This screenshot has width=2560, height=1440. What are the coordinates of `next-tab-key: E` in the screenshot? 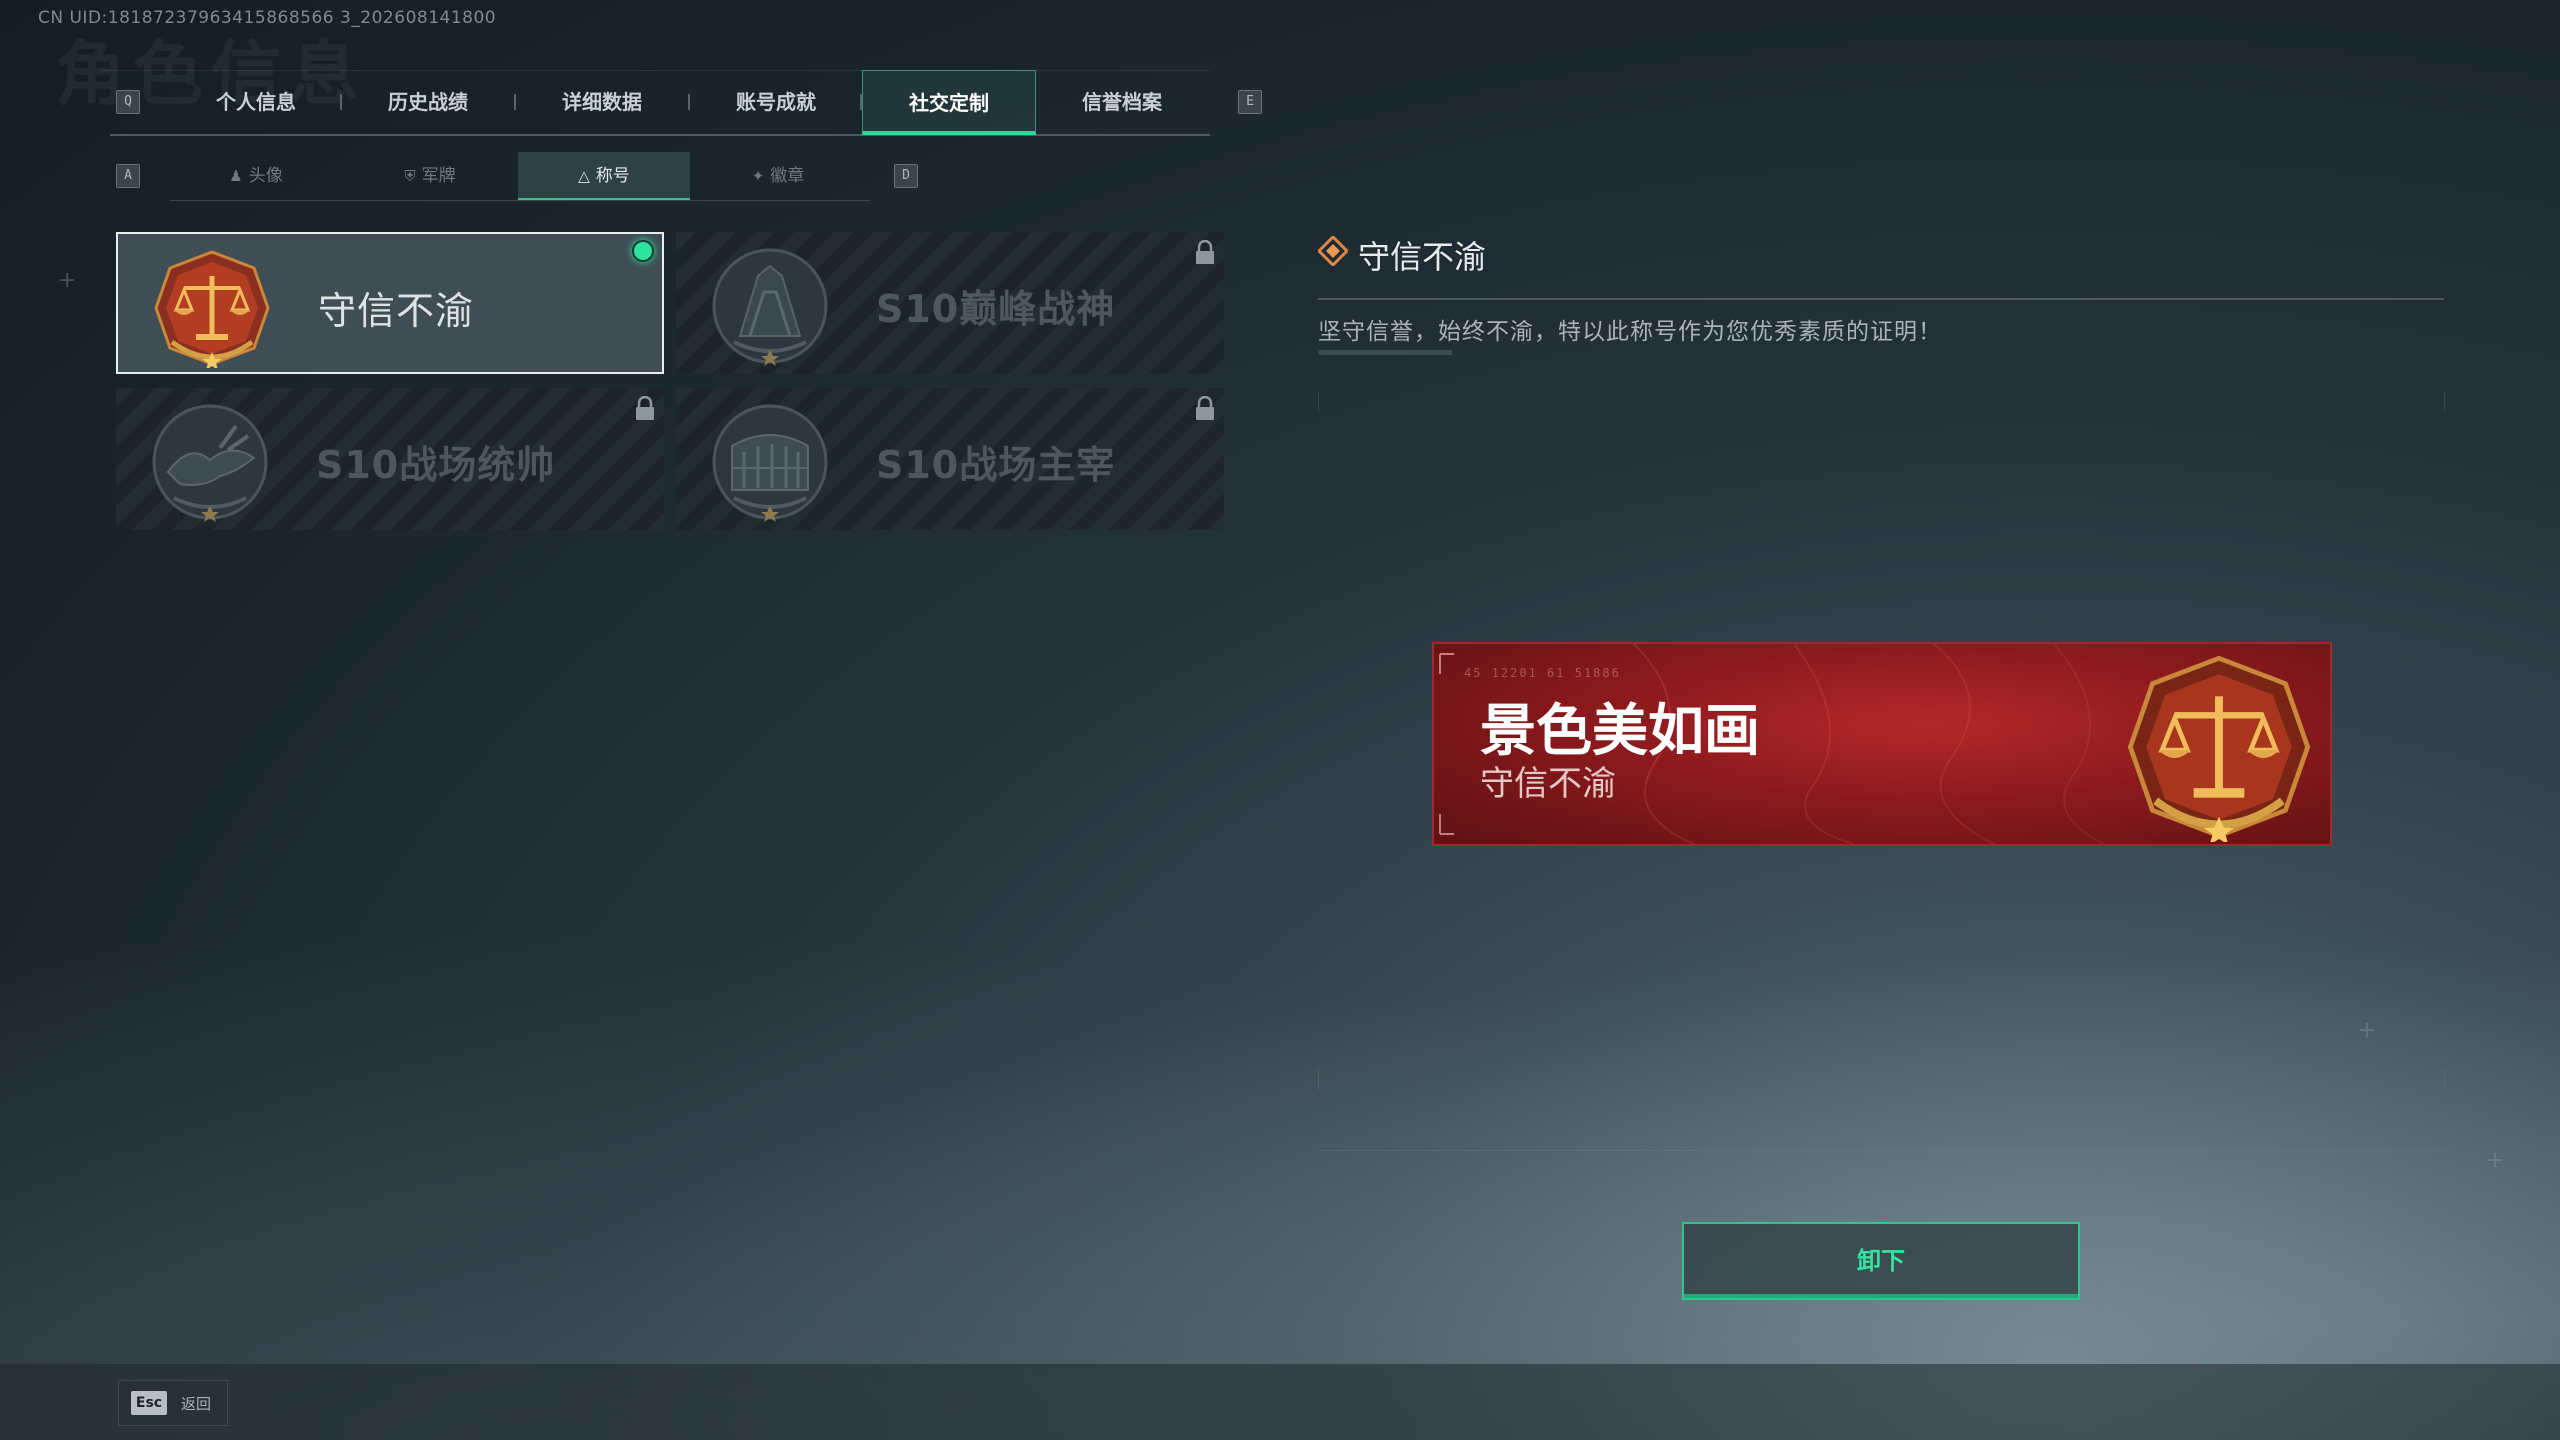 It's located at (1250, 102).